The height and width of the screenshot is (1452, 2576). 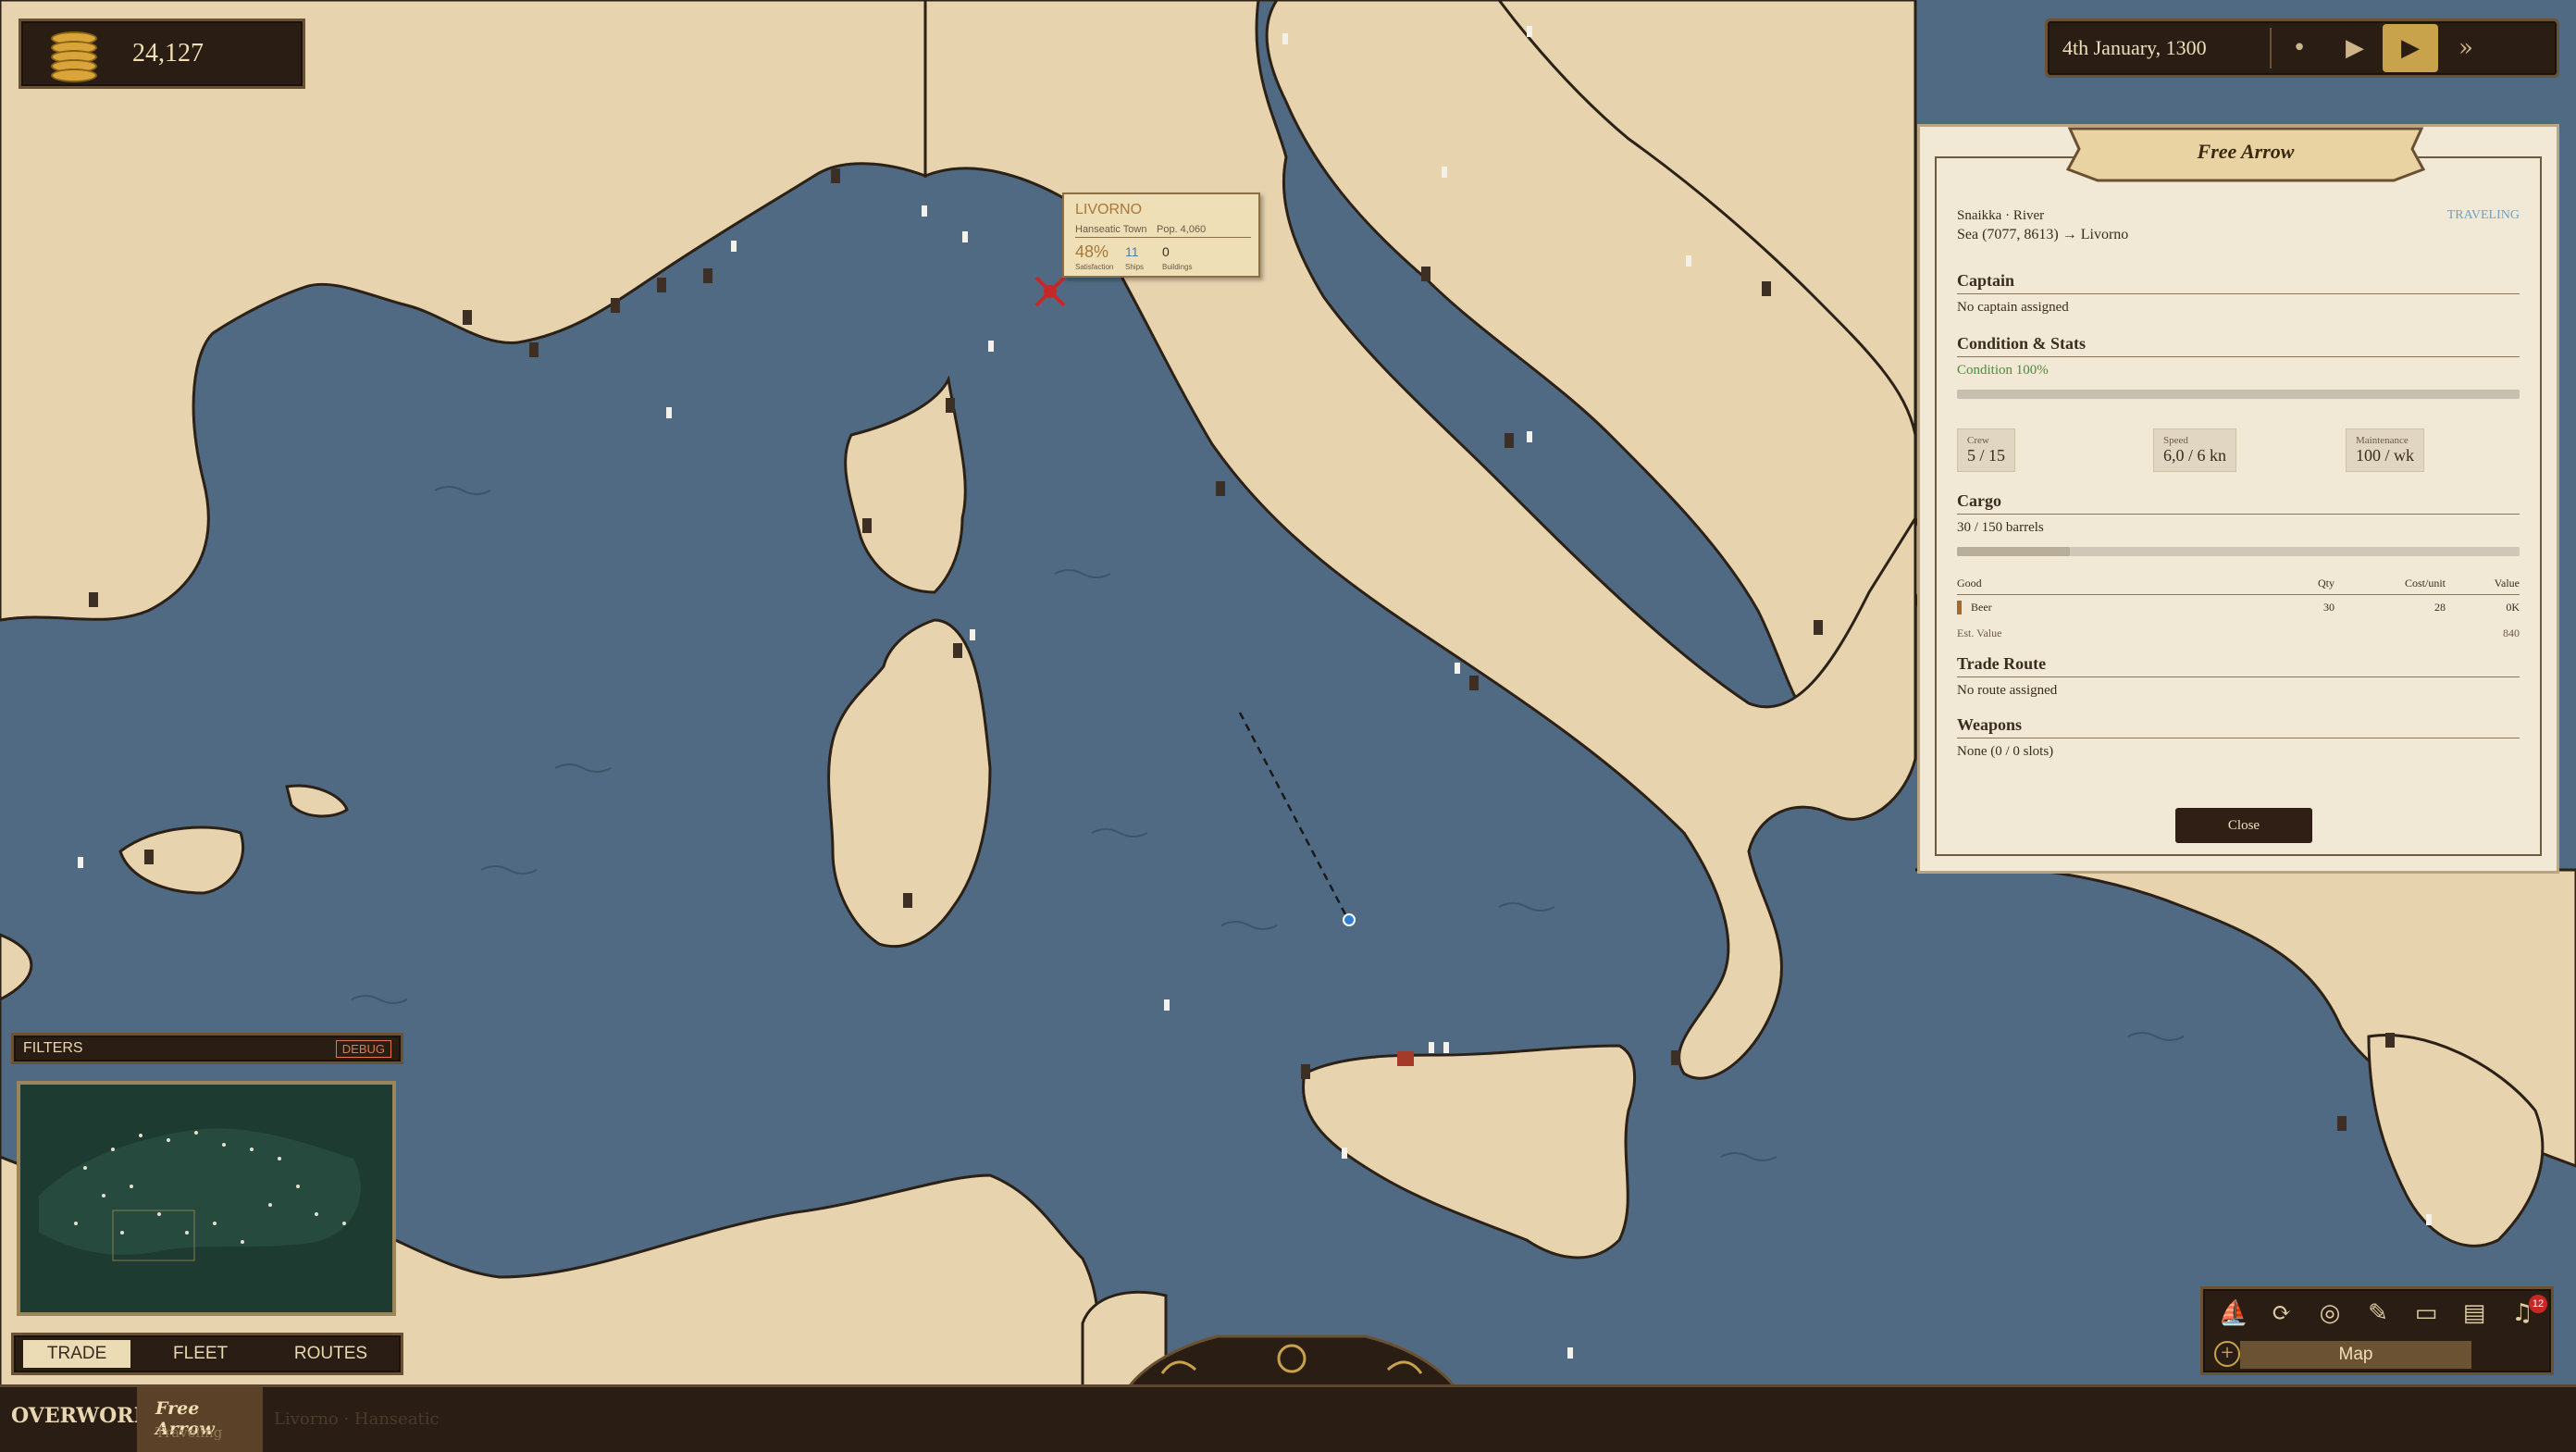 I want to click on trade-route-heading: Trade Route, so click(x=2239, y=665).